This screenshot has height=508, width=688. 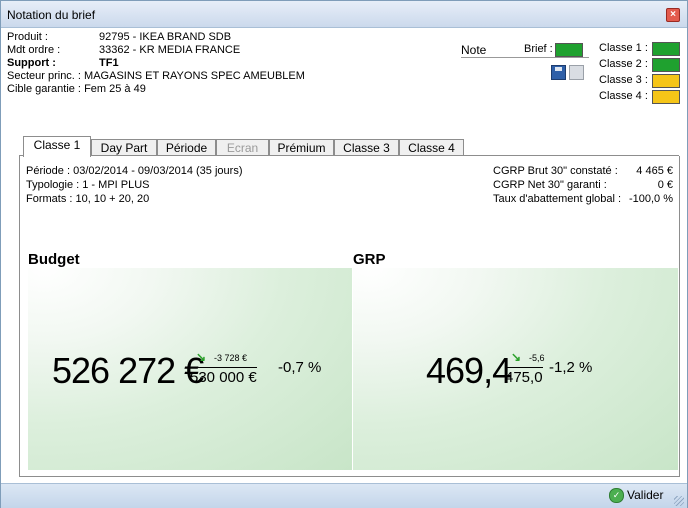 What do you see at coordinates (469, 370) in the screenshot?
I see `grp-value: 469,4` at bounding box center [469, 370].